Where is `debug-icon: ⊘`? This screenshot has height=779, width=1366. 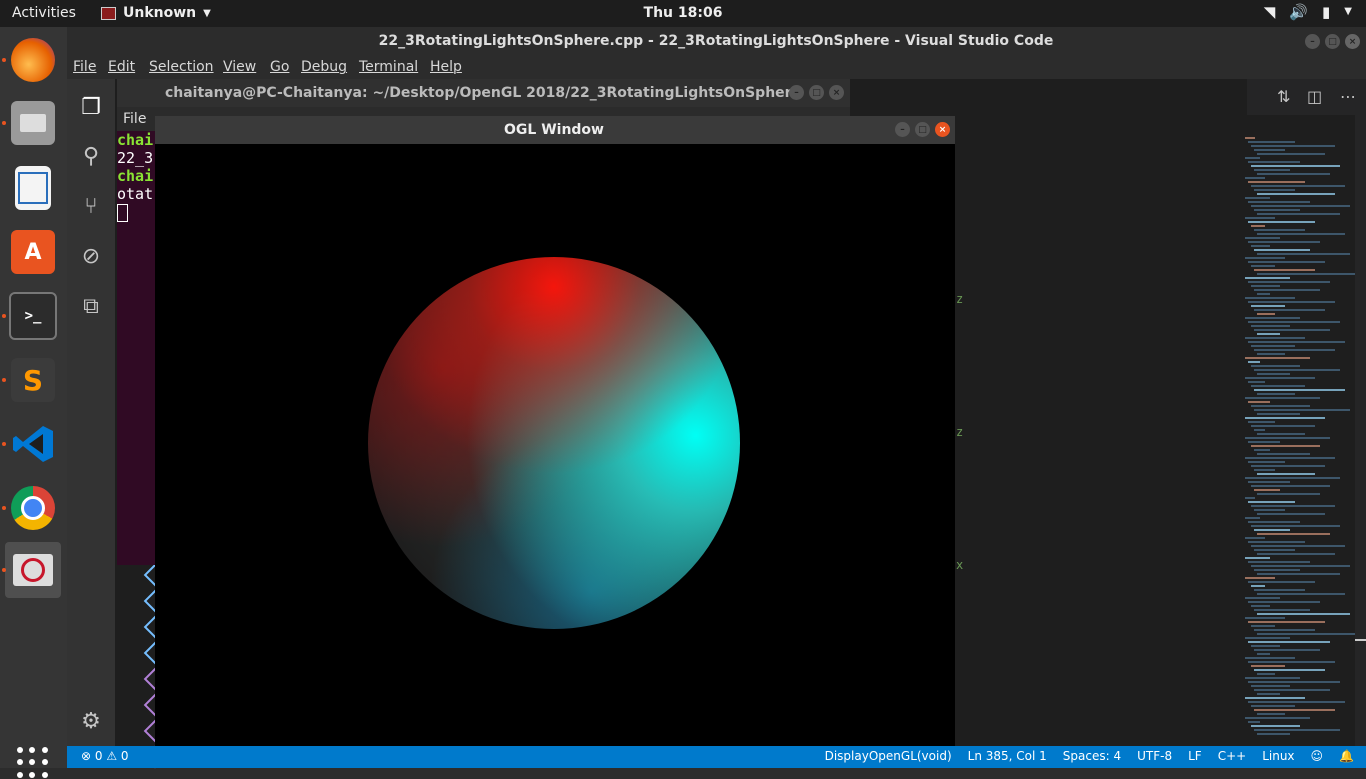 debug-icon: ⊘ is located at coordinates (91, 256).